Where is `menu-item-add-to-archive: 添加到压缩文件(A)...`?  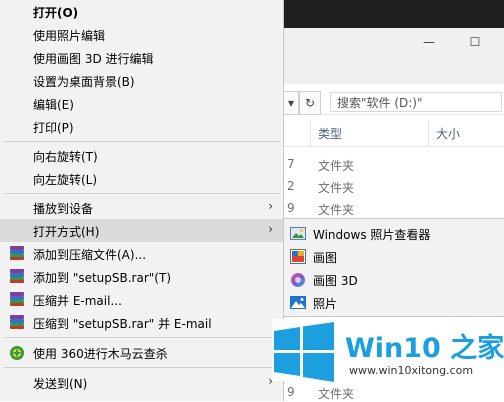 menu-item-add-to-archive: 添加到压缩文件(A)... is located at coordinates (141, 253).